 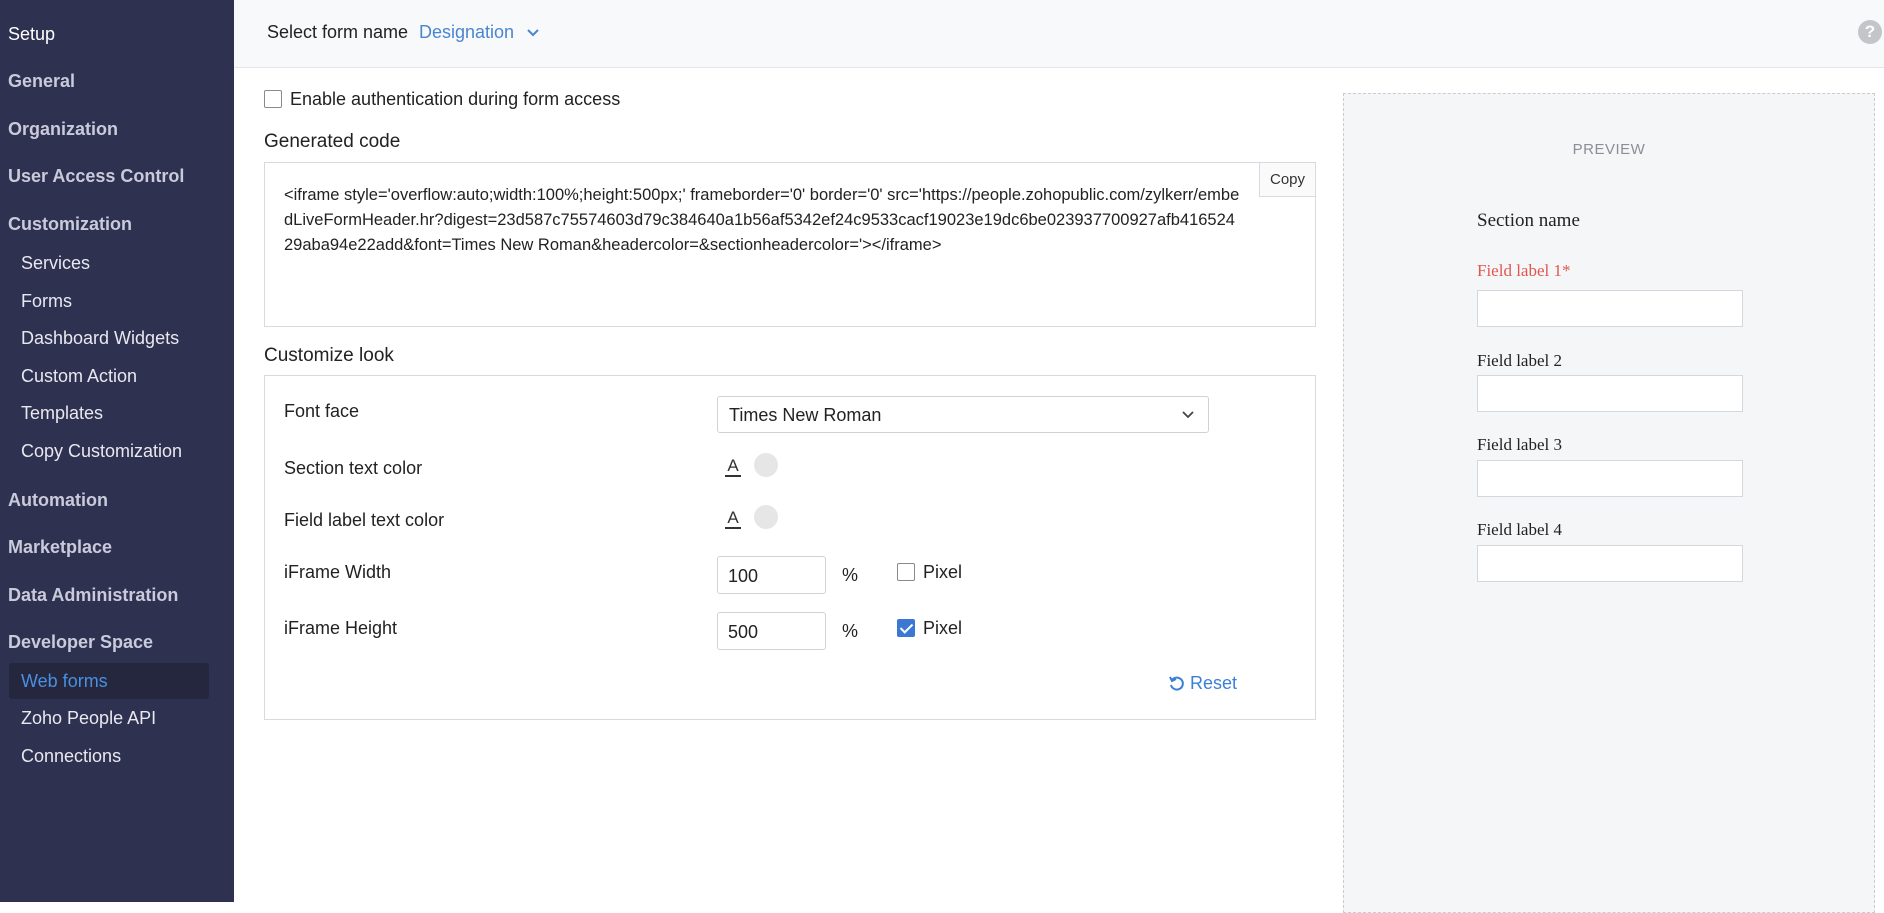 What do you see at coordinates (850, 575) in the screenshot?
I see `width-percent-unit: %` at bounding box center [850, 575].